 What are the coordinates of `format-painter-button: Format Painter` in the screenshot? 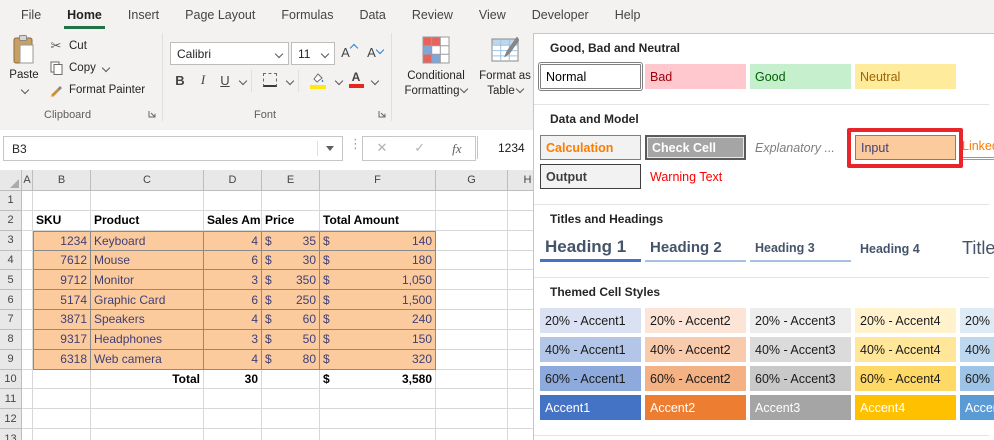 It's located at (96, 90).